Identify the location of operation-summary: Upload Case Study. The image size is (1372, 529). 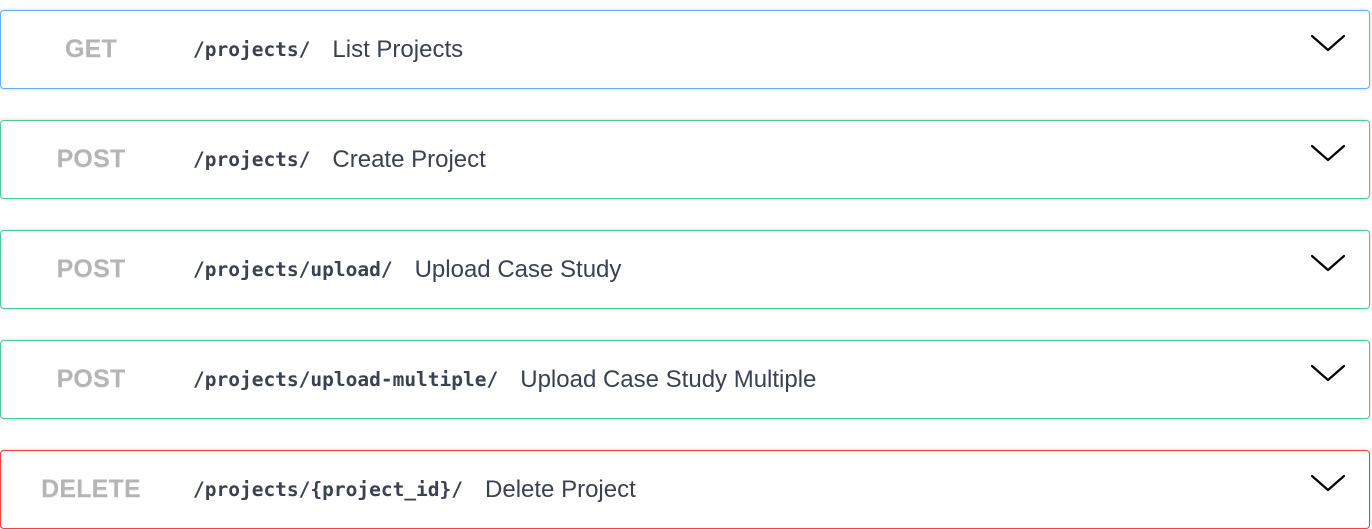
(518, 269).